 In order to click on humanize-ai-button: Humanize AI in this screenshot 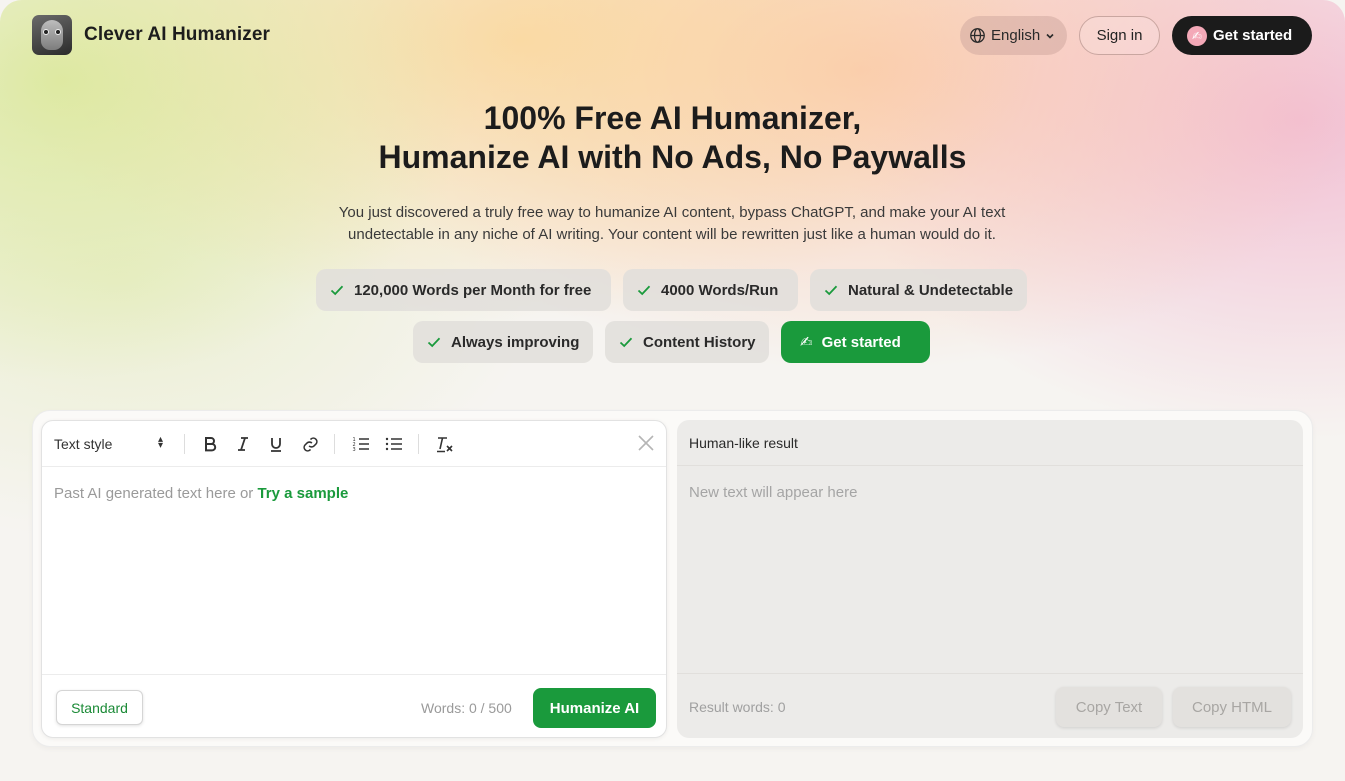, I will do `click(594, 708)`.